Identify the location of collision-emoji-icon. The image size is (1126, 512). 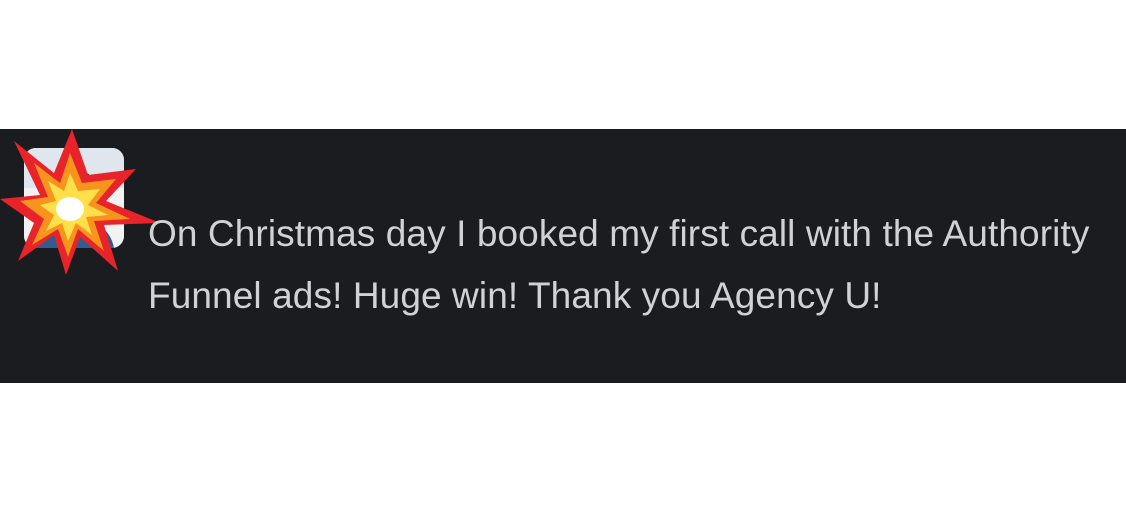
(80, 202).